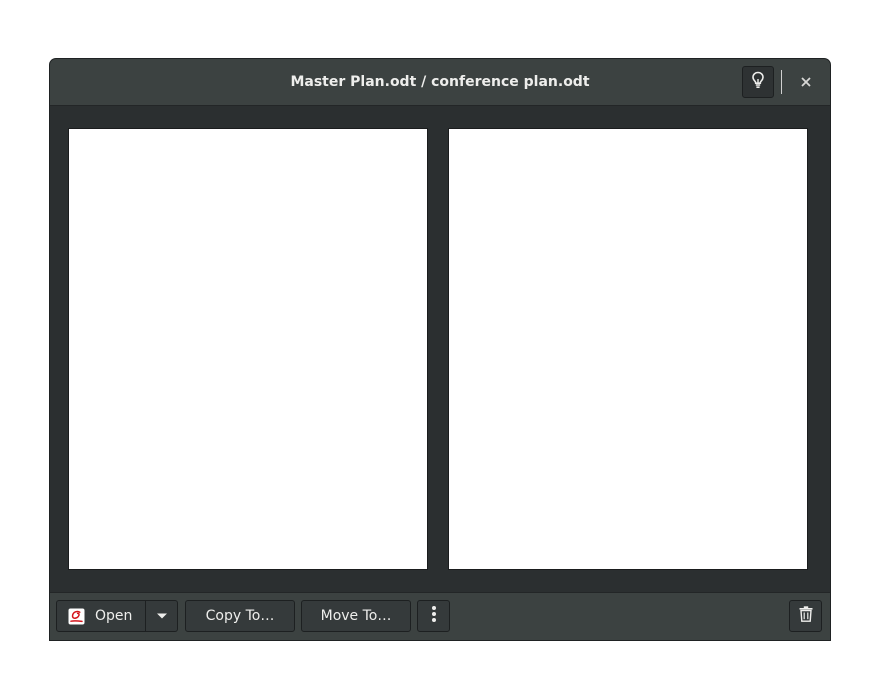 This screenshot has height=700, width=880. I want to click on close-button, so click(806, 82).